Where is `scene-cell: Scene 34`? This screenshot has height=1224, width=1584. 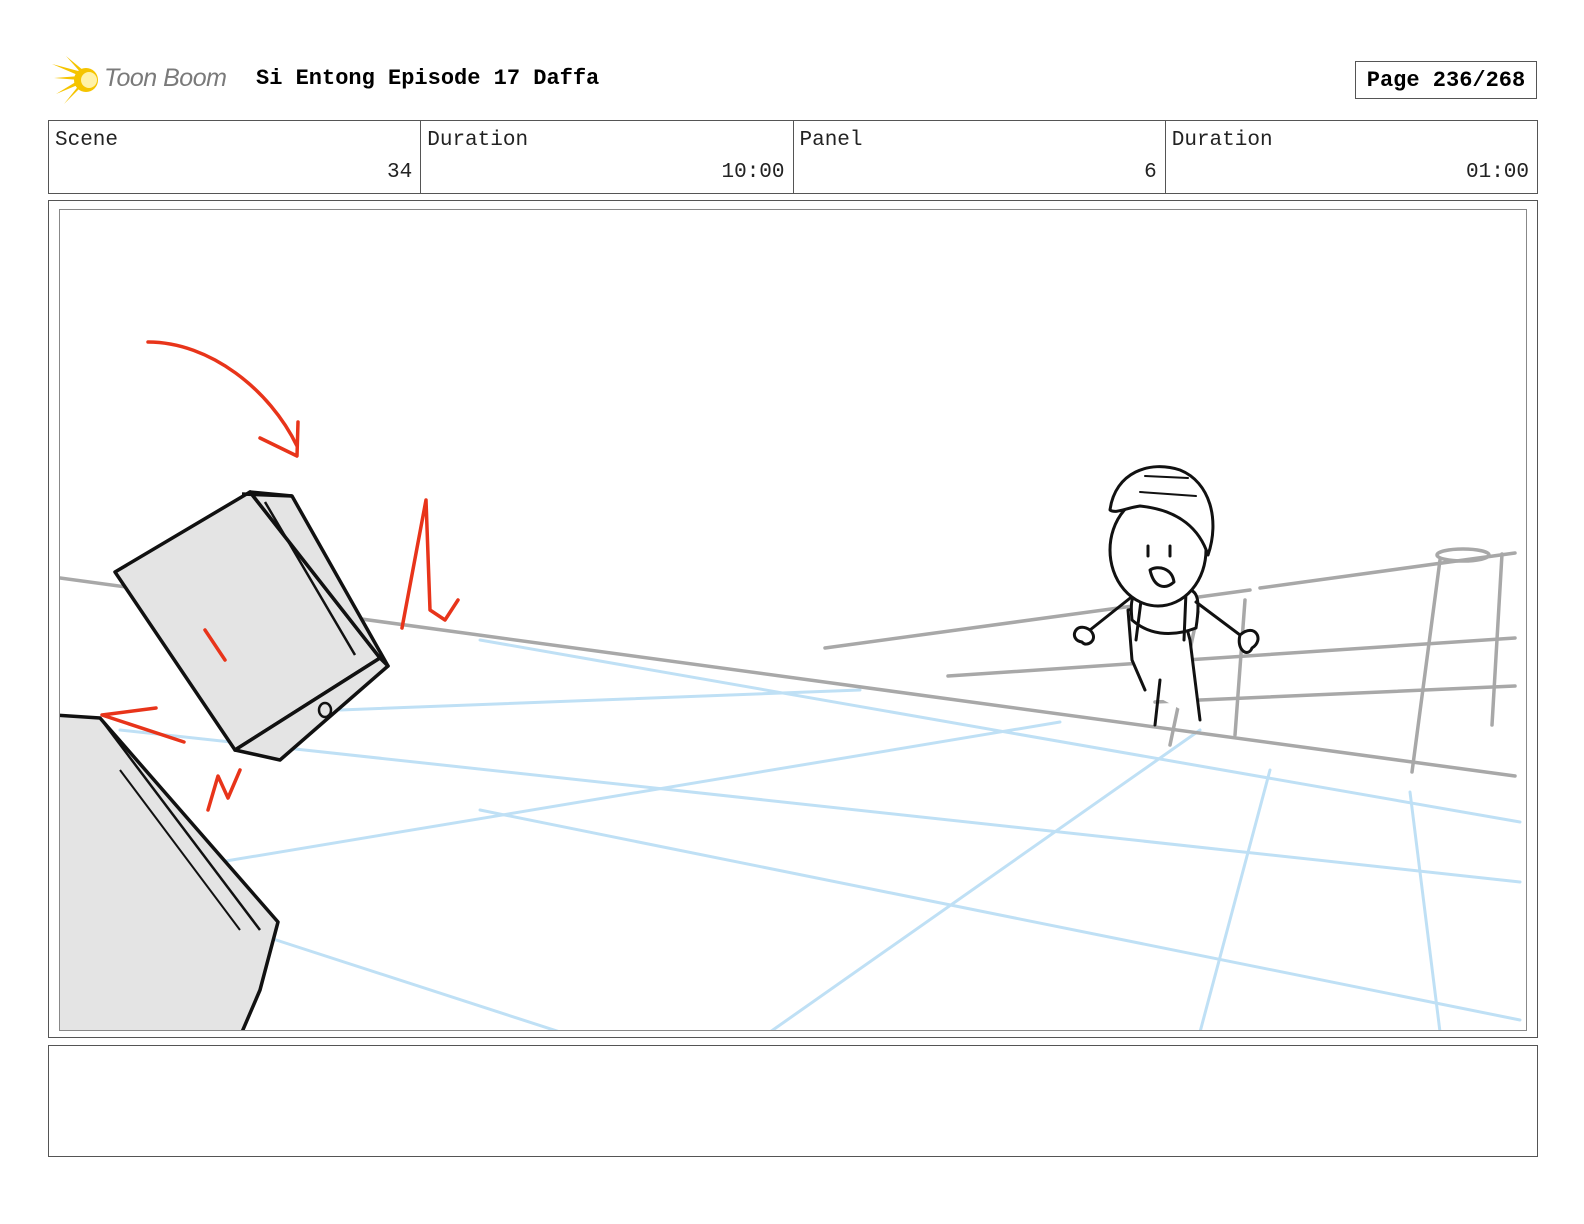 scene-cell: Scene 34 is located at coordinates (235, 157).